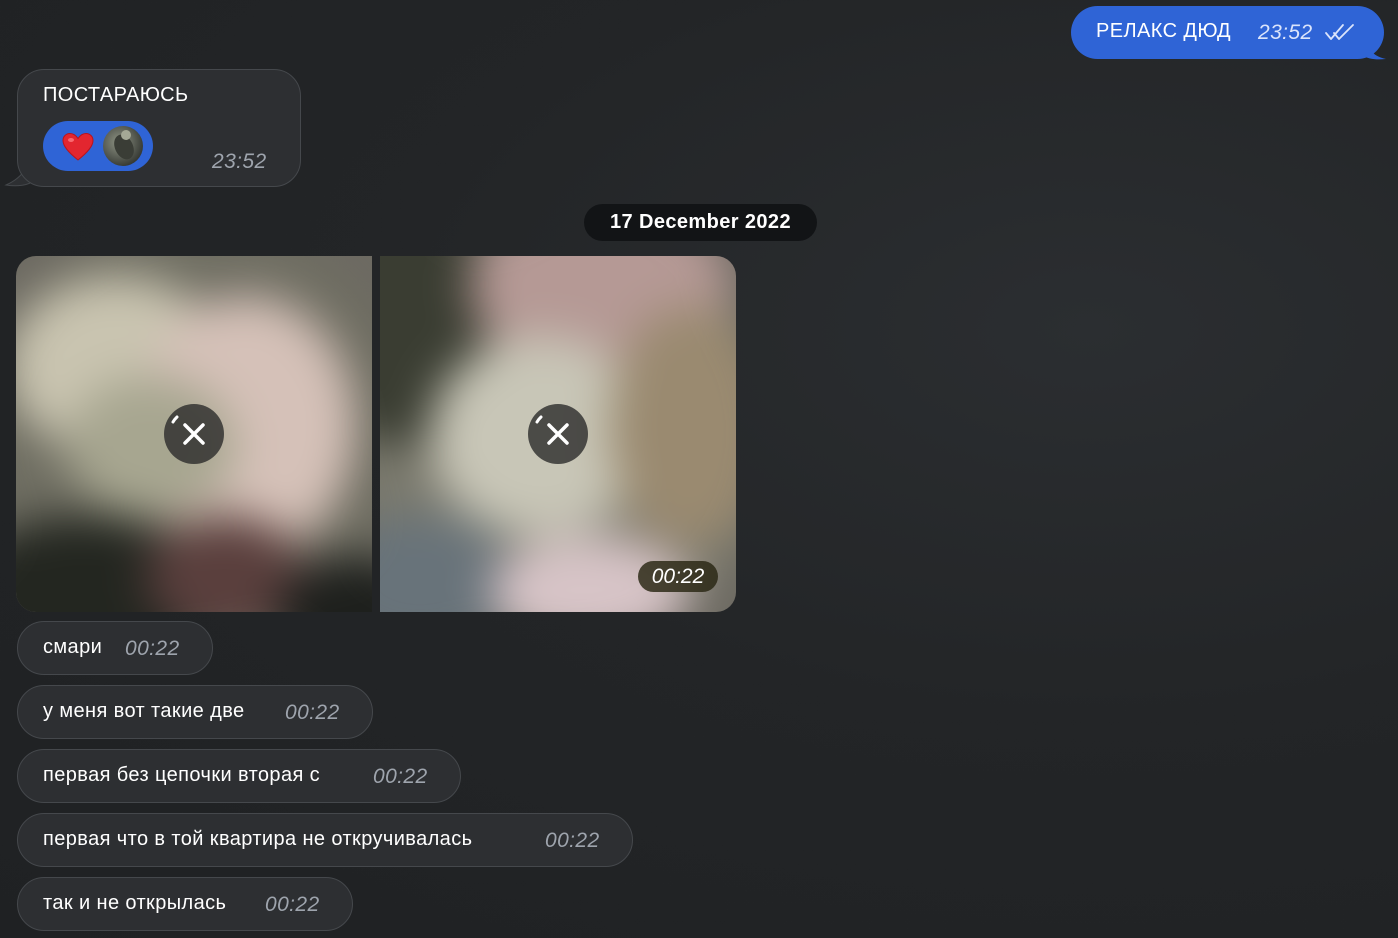 This screenshot has width=1398, height=938. I want to click on message-text: так и не открылась, so click(135, 903).